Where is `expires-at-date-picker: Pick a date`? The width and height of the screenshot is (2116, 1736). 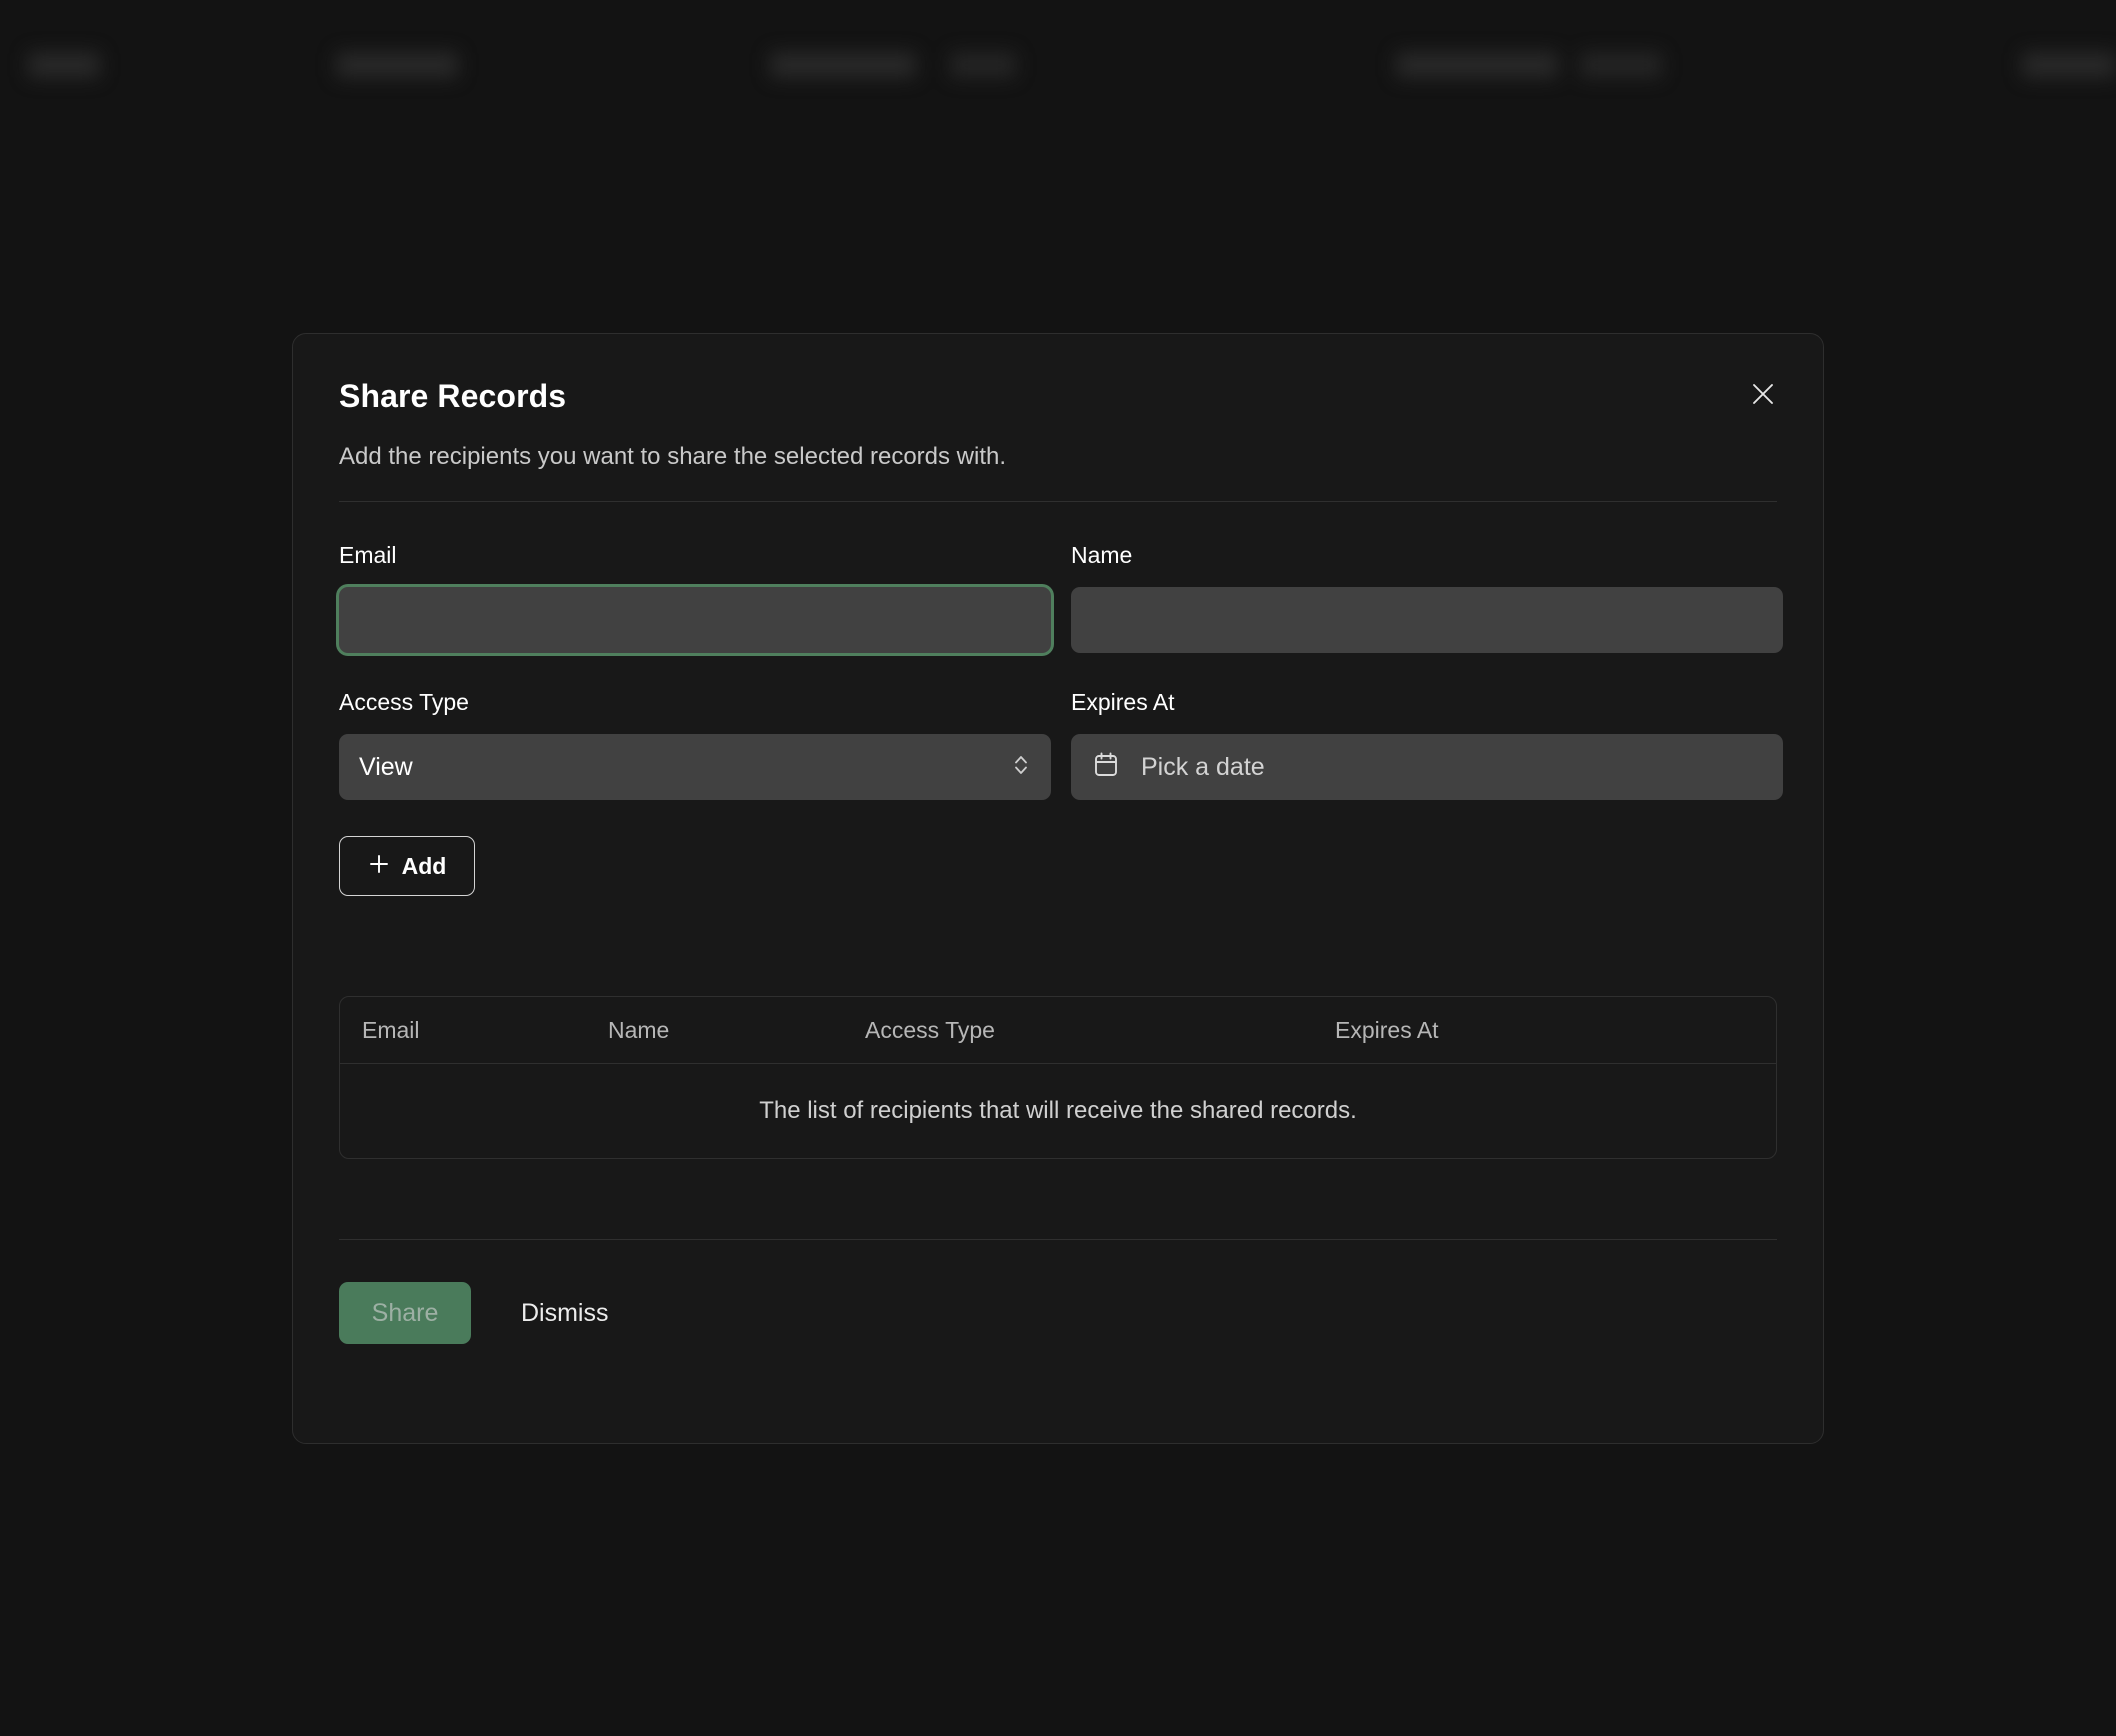 expires-at-date-picker: Pick a date is located at coordinates (1427, 767).